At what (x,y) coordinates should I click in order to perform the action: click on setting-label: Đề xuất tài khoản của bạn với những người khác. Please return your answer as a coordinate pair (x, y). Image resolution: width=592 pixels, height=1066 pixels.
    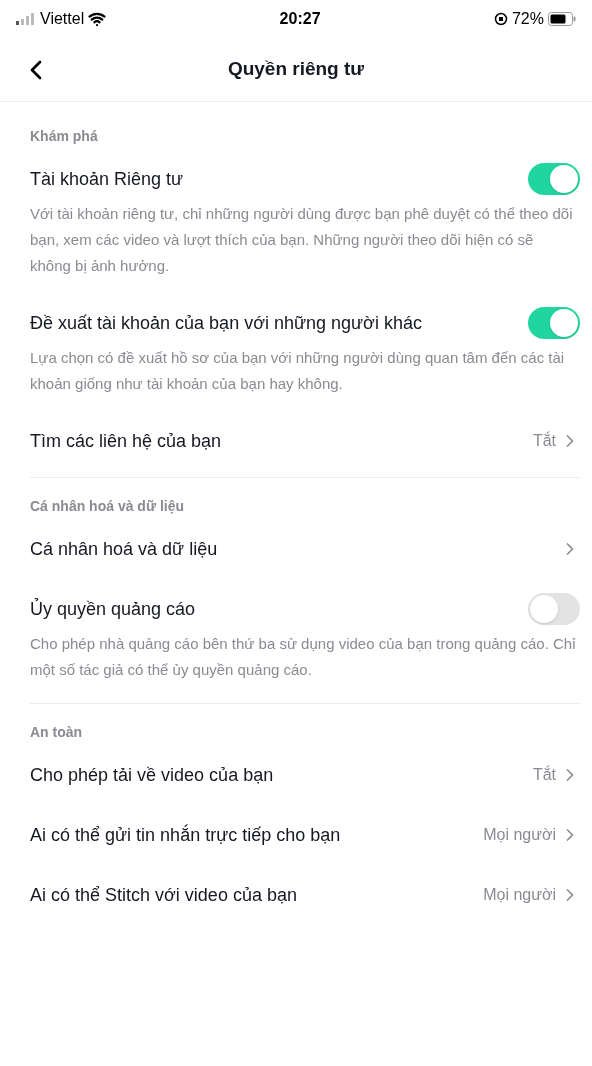
    Looking at the image, I should click on (226, 323).